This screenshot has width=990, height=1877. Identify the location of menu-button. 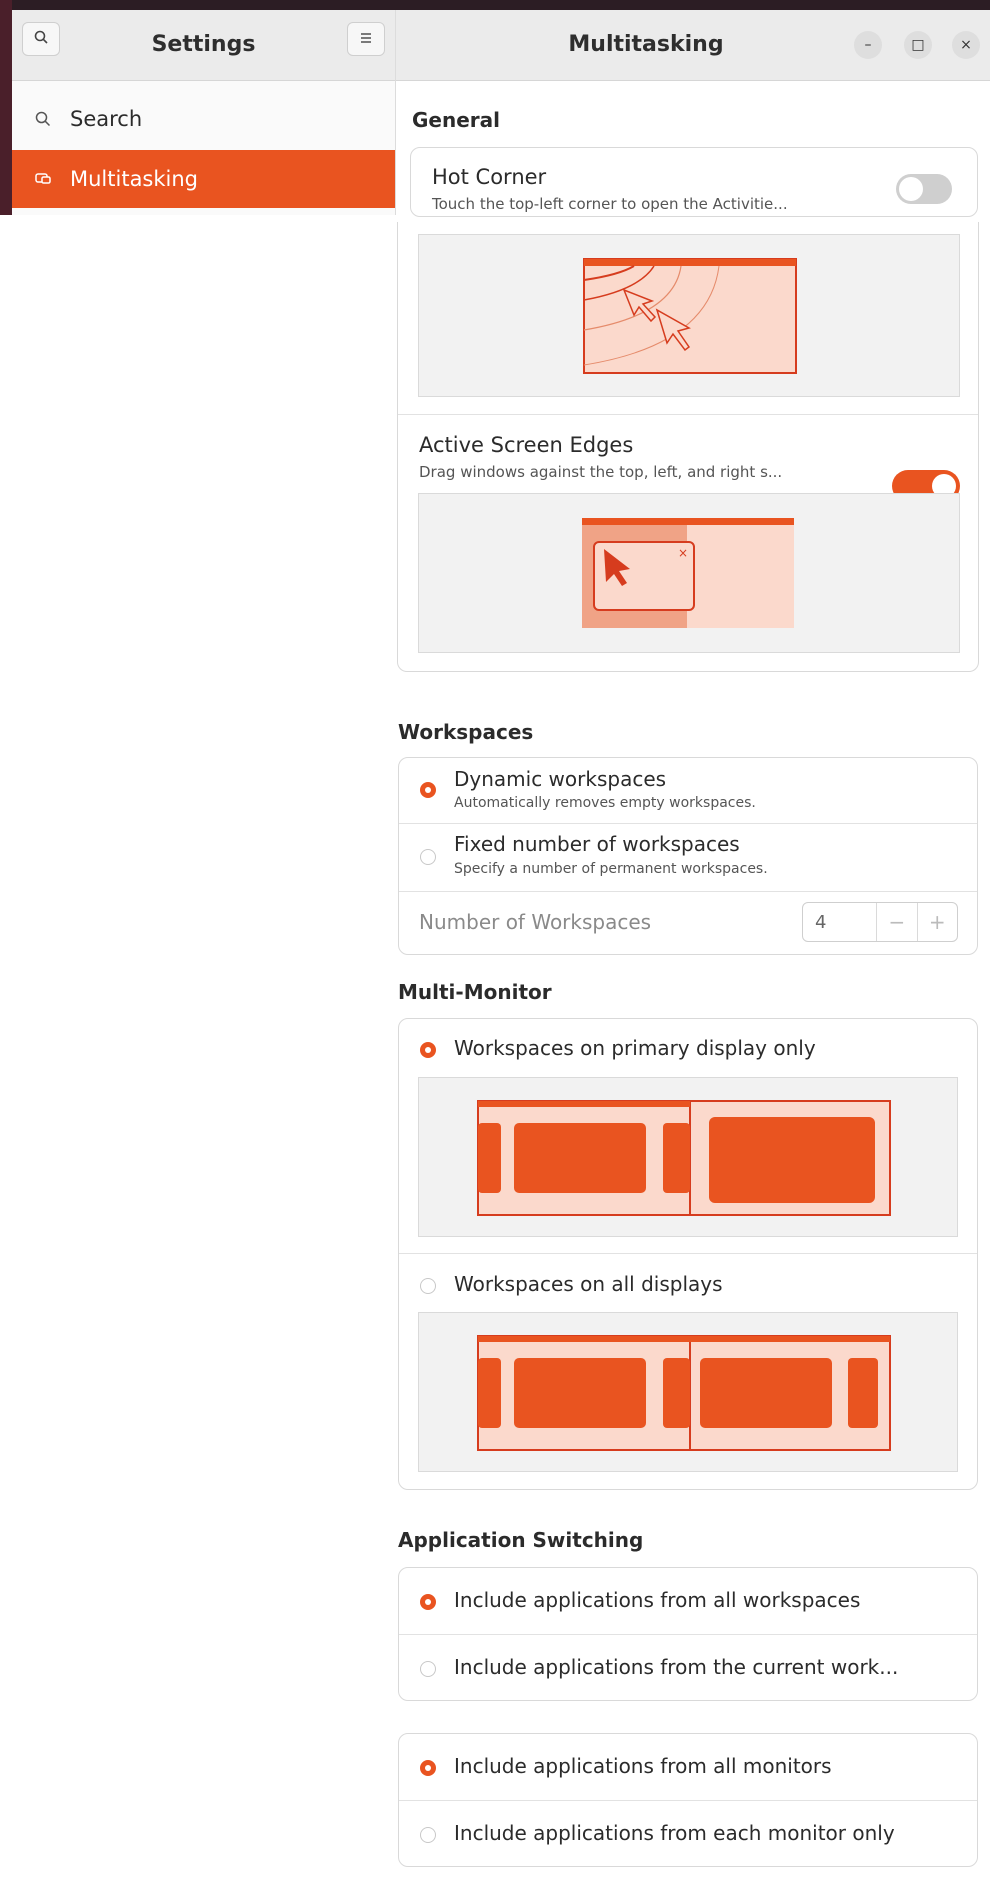
(366, 39).